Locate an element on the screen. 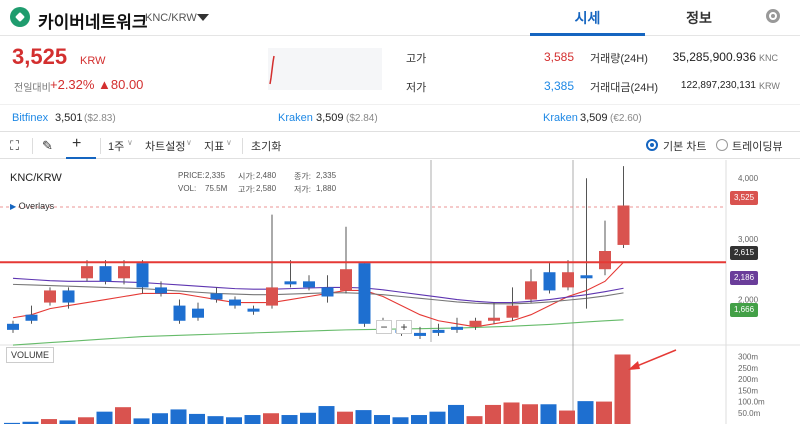 The width and height of the screenshot is (800, 424). price-axis-tick: 3,000 is located at coordinates (748, 239).